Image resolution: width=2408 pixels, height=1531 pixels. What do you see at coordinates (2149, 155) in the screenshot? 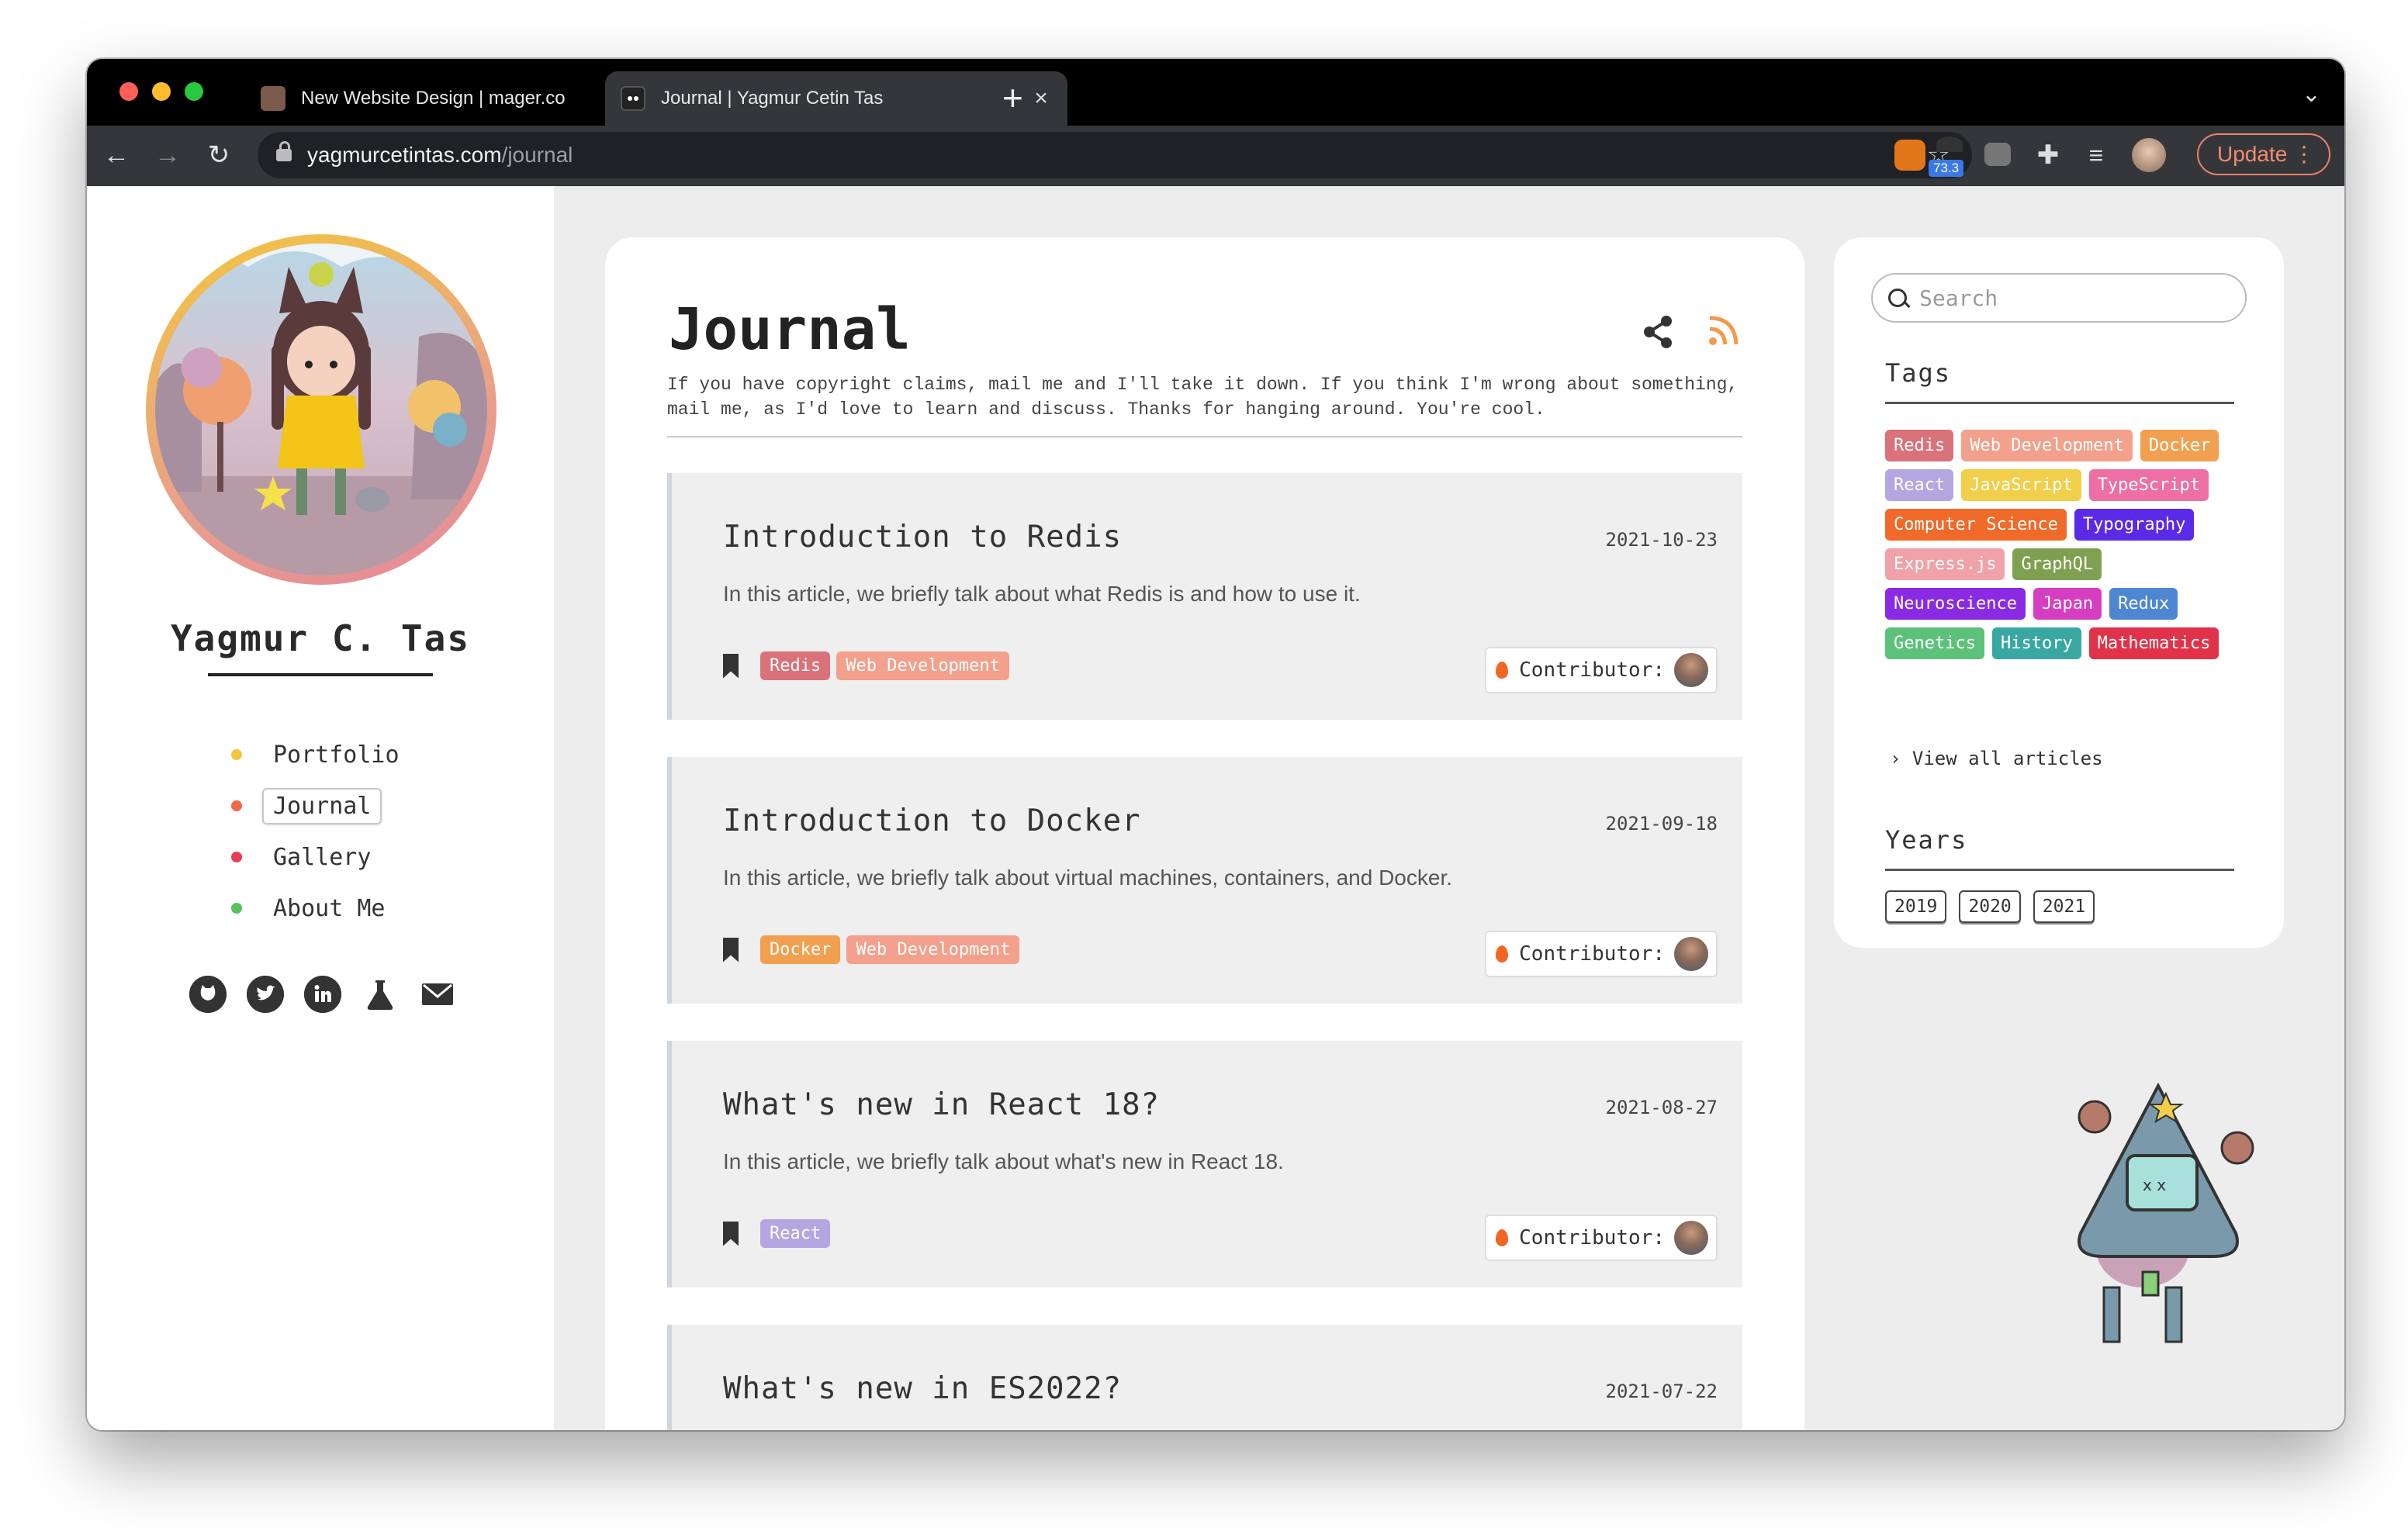
I see `profile-avatar` at bounding box center [2149, 155].